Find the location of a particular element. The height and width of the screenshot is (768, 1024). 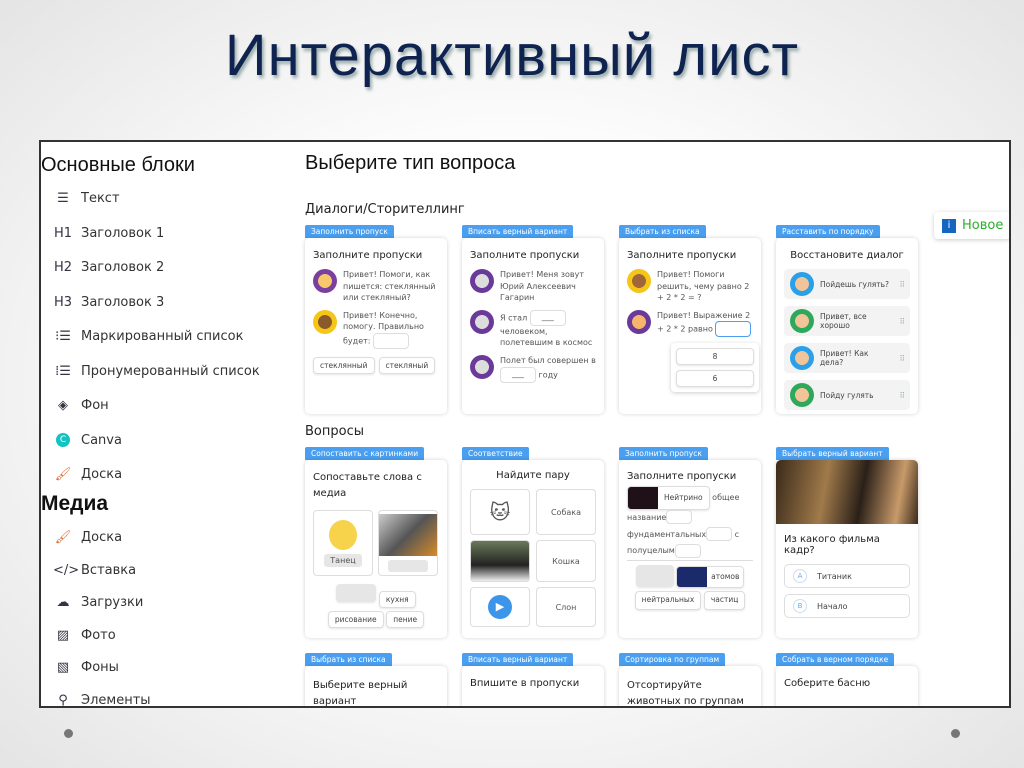

match-word: Кошка is located at coordinates (566, 561).